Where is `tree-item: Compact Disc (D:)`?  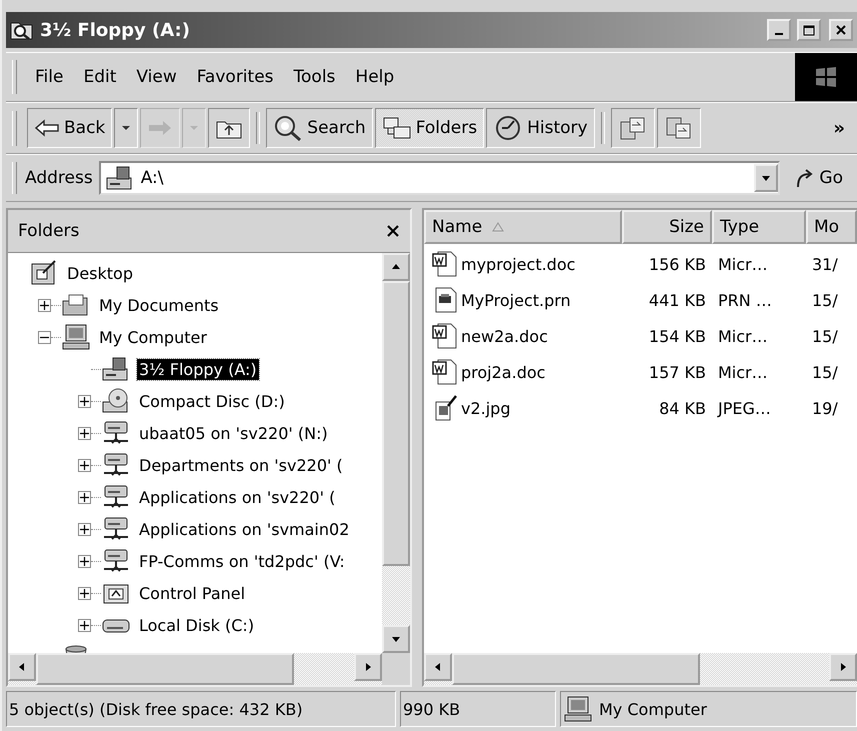
tree-item: Compact Disc (D:) is located at coordinates (212, 401).